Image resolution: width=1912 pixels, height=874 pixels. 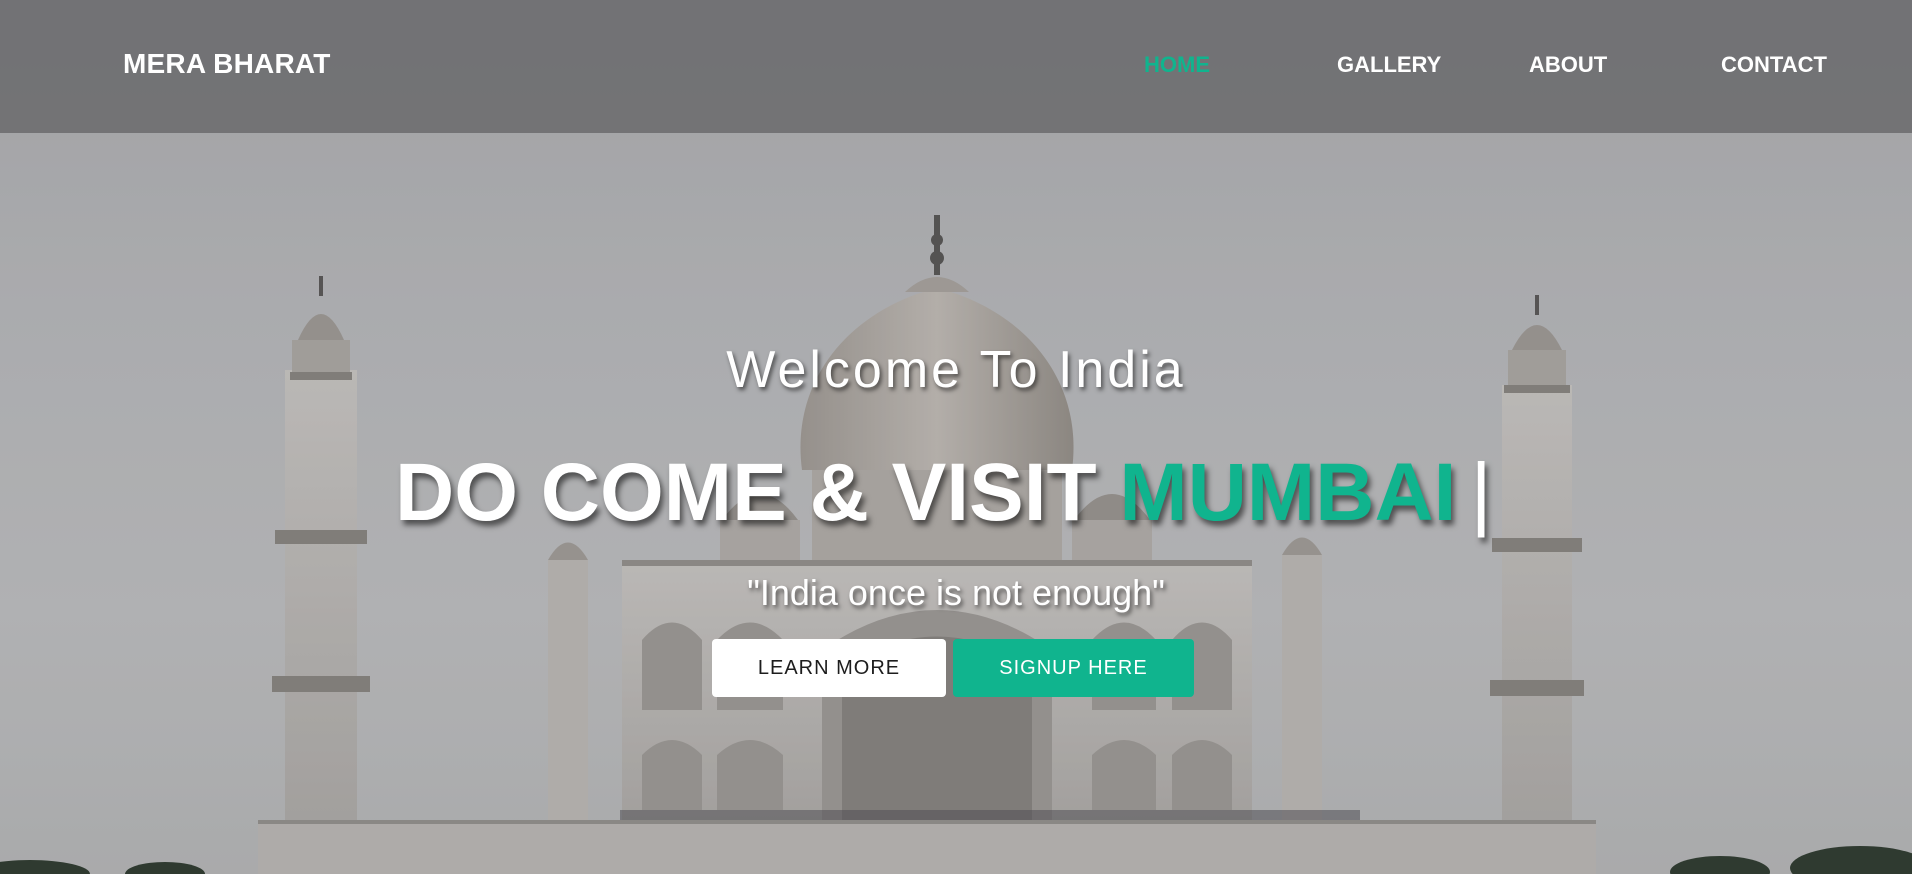 I want to click on typing-cursor: |, so click(x=1481, y=492).